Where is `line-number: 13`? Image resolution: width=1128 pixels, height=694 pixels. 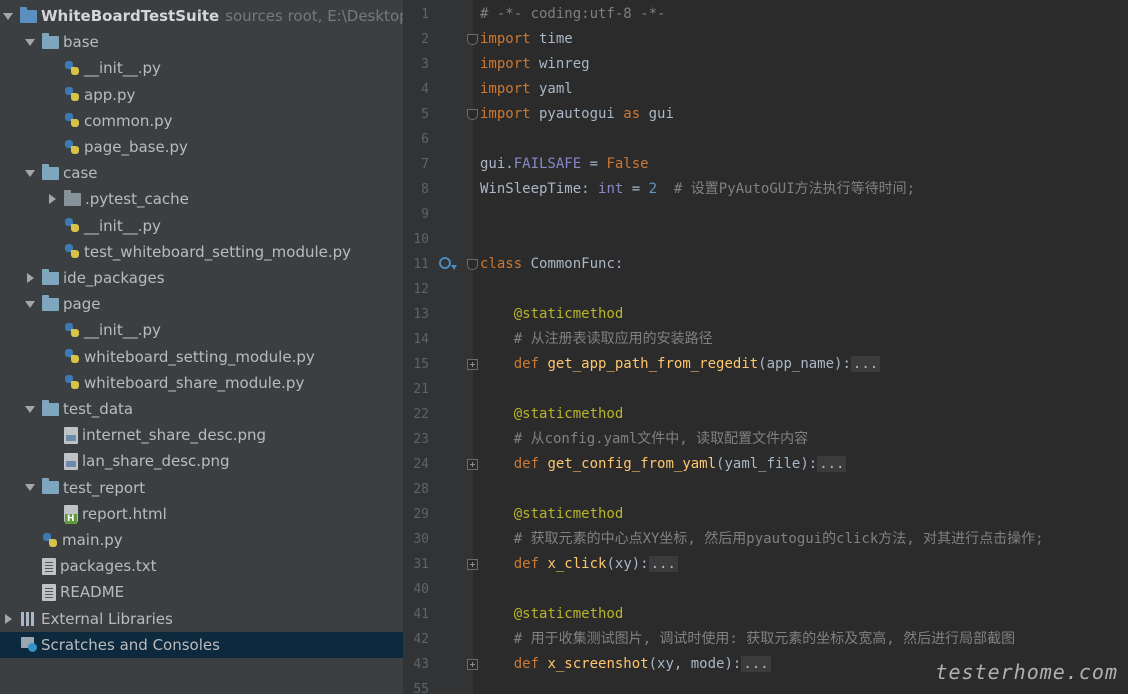
line-number: 13 is located at coordinates (421, 314).